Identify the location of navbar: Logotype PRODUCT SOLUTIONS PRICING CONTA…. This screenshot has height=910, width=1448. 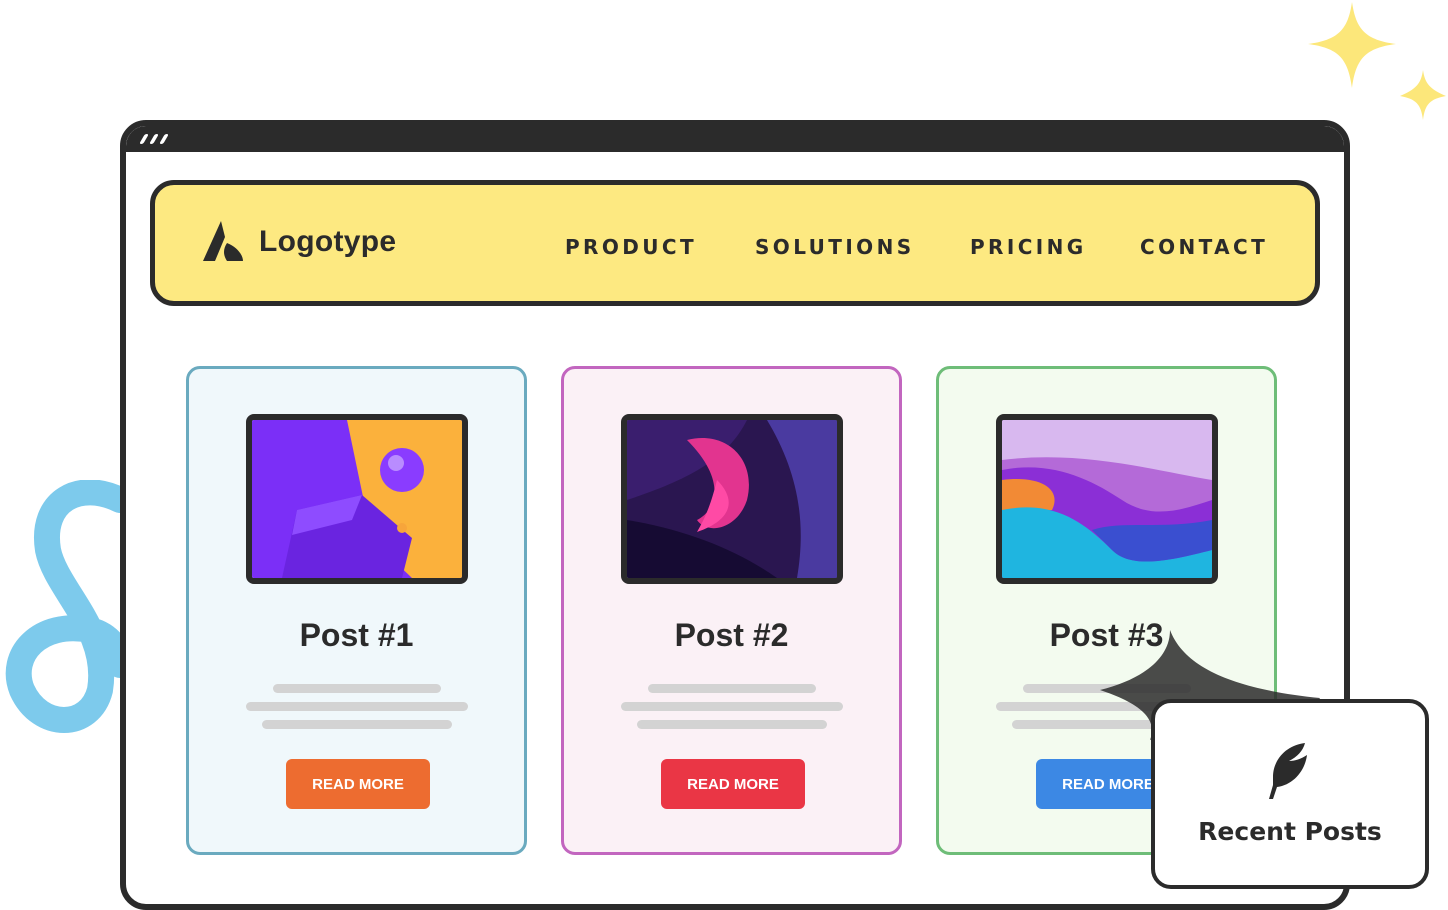
(735, 243).